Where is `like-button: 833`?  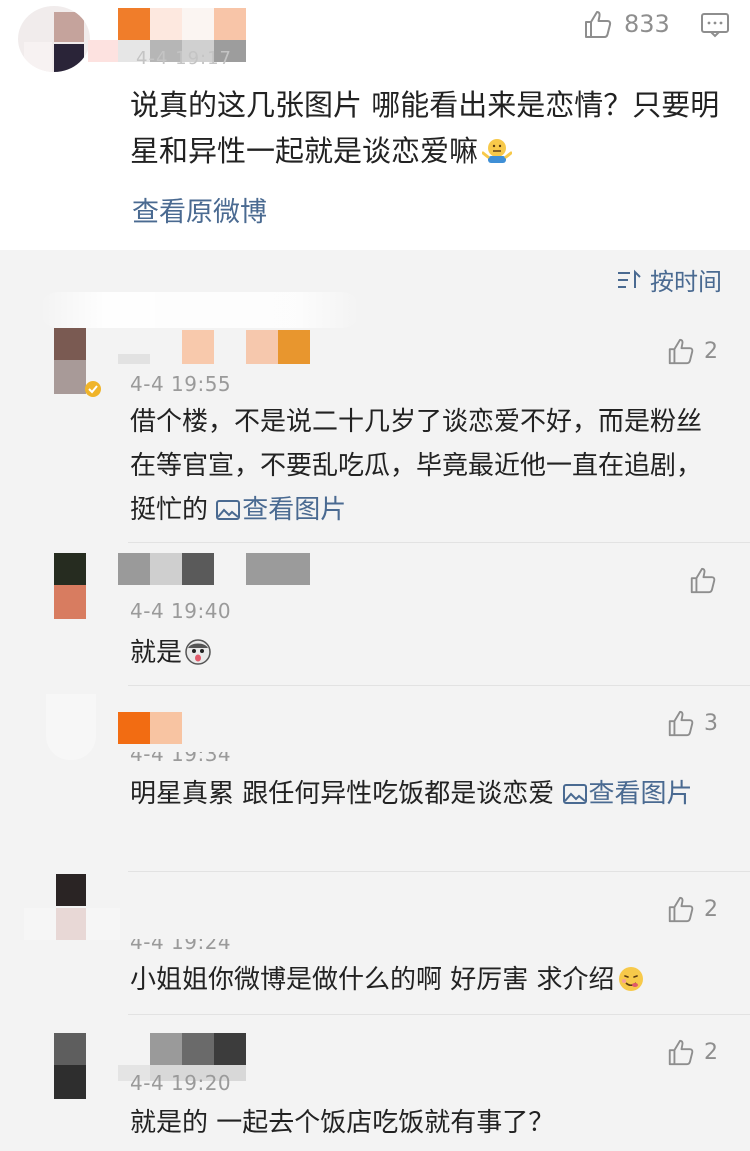 like-button: 833 is located at coordinates (626, 24).